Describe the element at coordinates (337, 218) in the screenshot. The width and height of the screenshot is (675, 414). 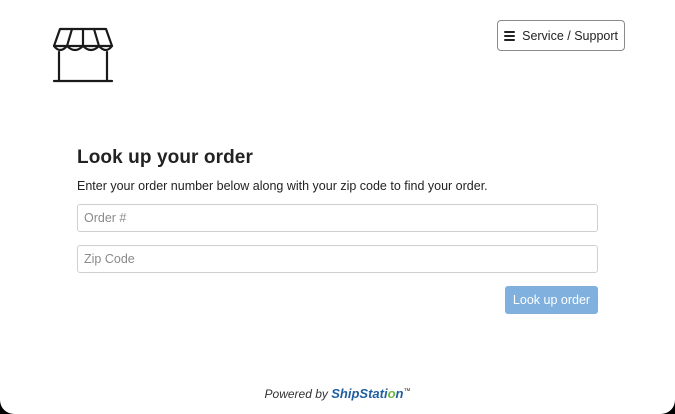
I see `order-number-input` at that location.